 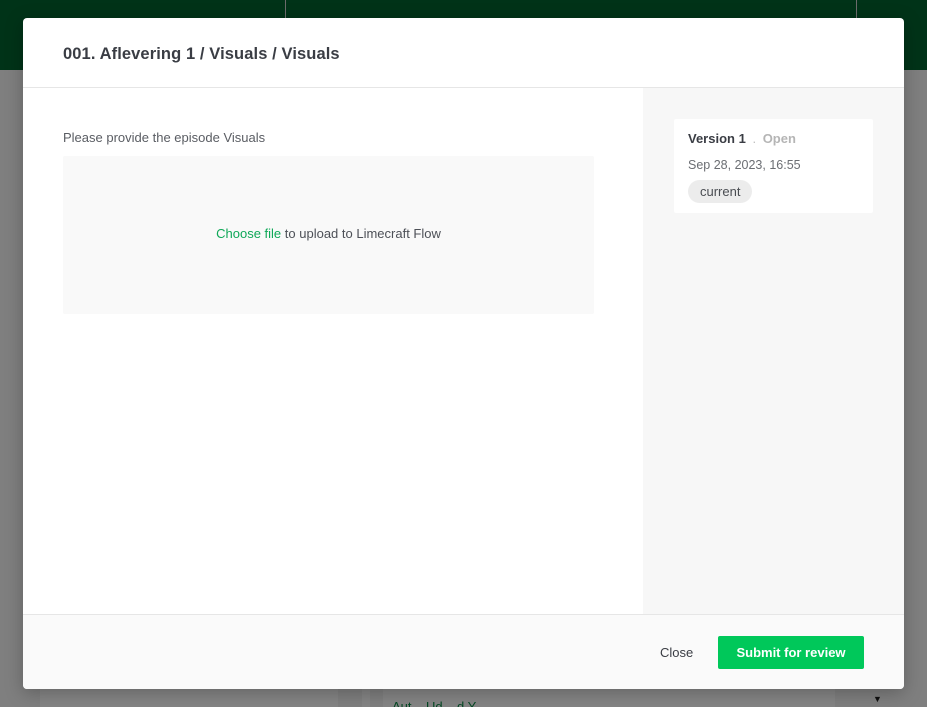 I want to click on version-header: Version 1 . Open, so click(x=742, y=138).